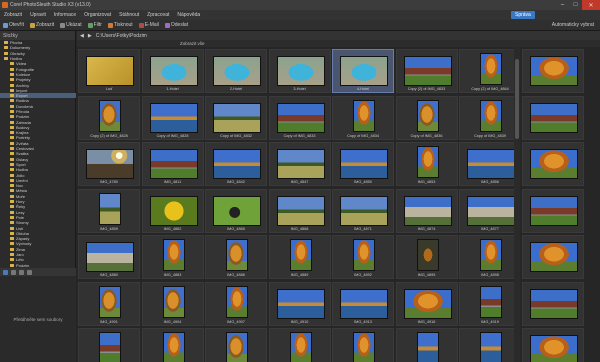 This screenshot has width=600, height=362. Describe the element at coordinates (523, 15) in the screenshot. I see `mode-manage-tab: Správa` at that location.